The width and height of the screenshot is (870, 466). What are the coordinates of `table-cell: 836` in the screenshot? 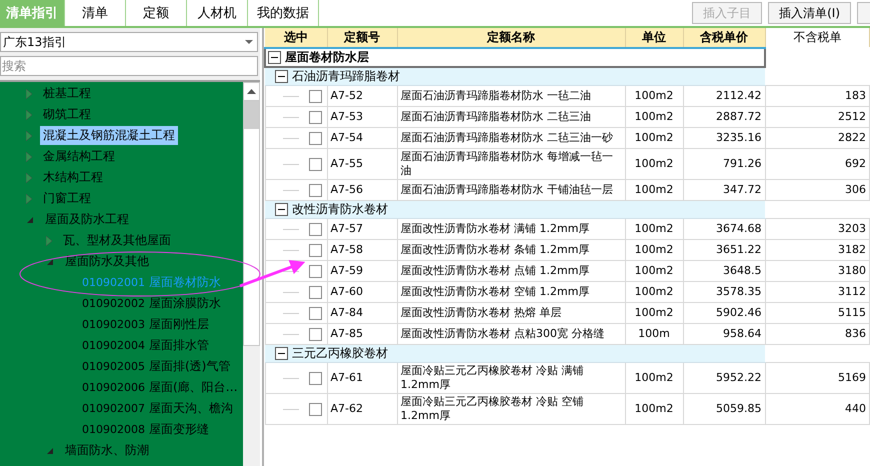 It's located at (817, 334).